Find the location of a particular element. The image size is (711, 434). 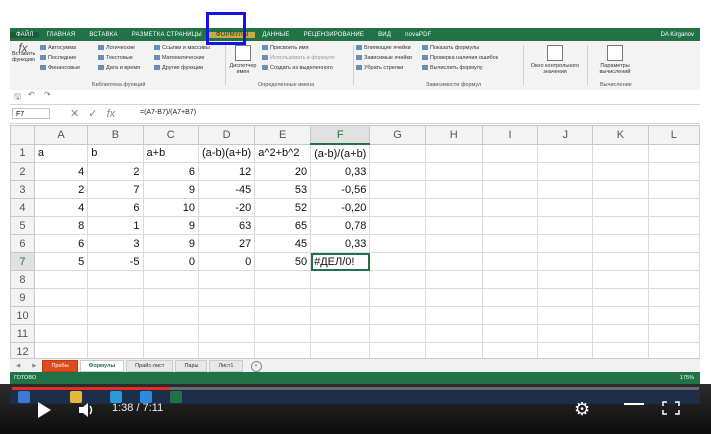

cell-a6: 6 is located at coordinates (61, 243).